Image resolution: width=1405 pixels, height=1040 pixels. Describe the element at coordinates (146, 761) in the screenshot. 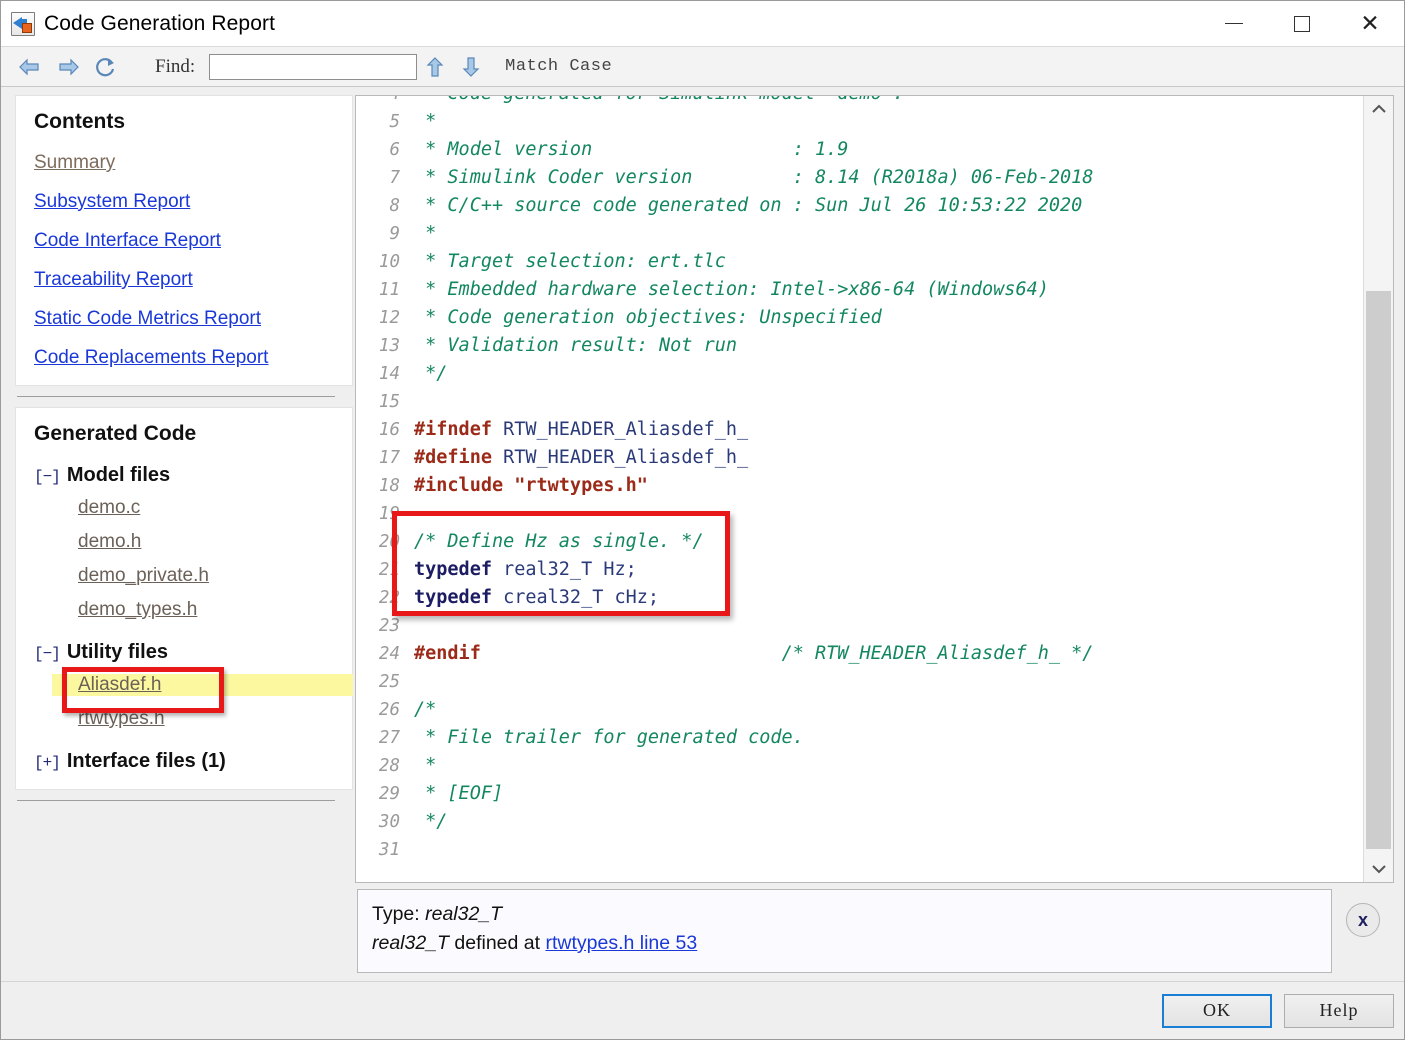

I see `tree-group-label-interface-files: Interface files (1)` at that location.